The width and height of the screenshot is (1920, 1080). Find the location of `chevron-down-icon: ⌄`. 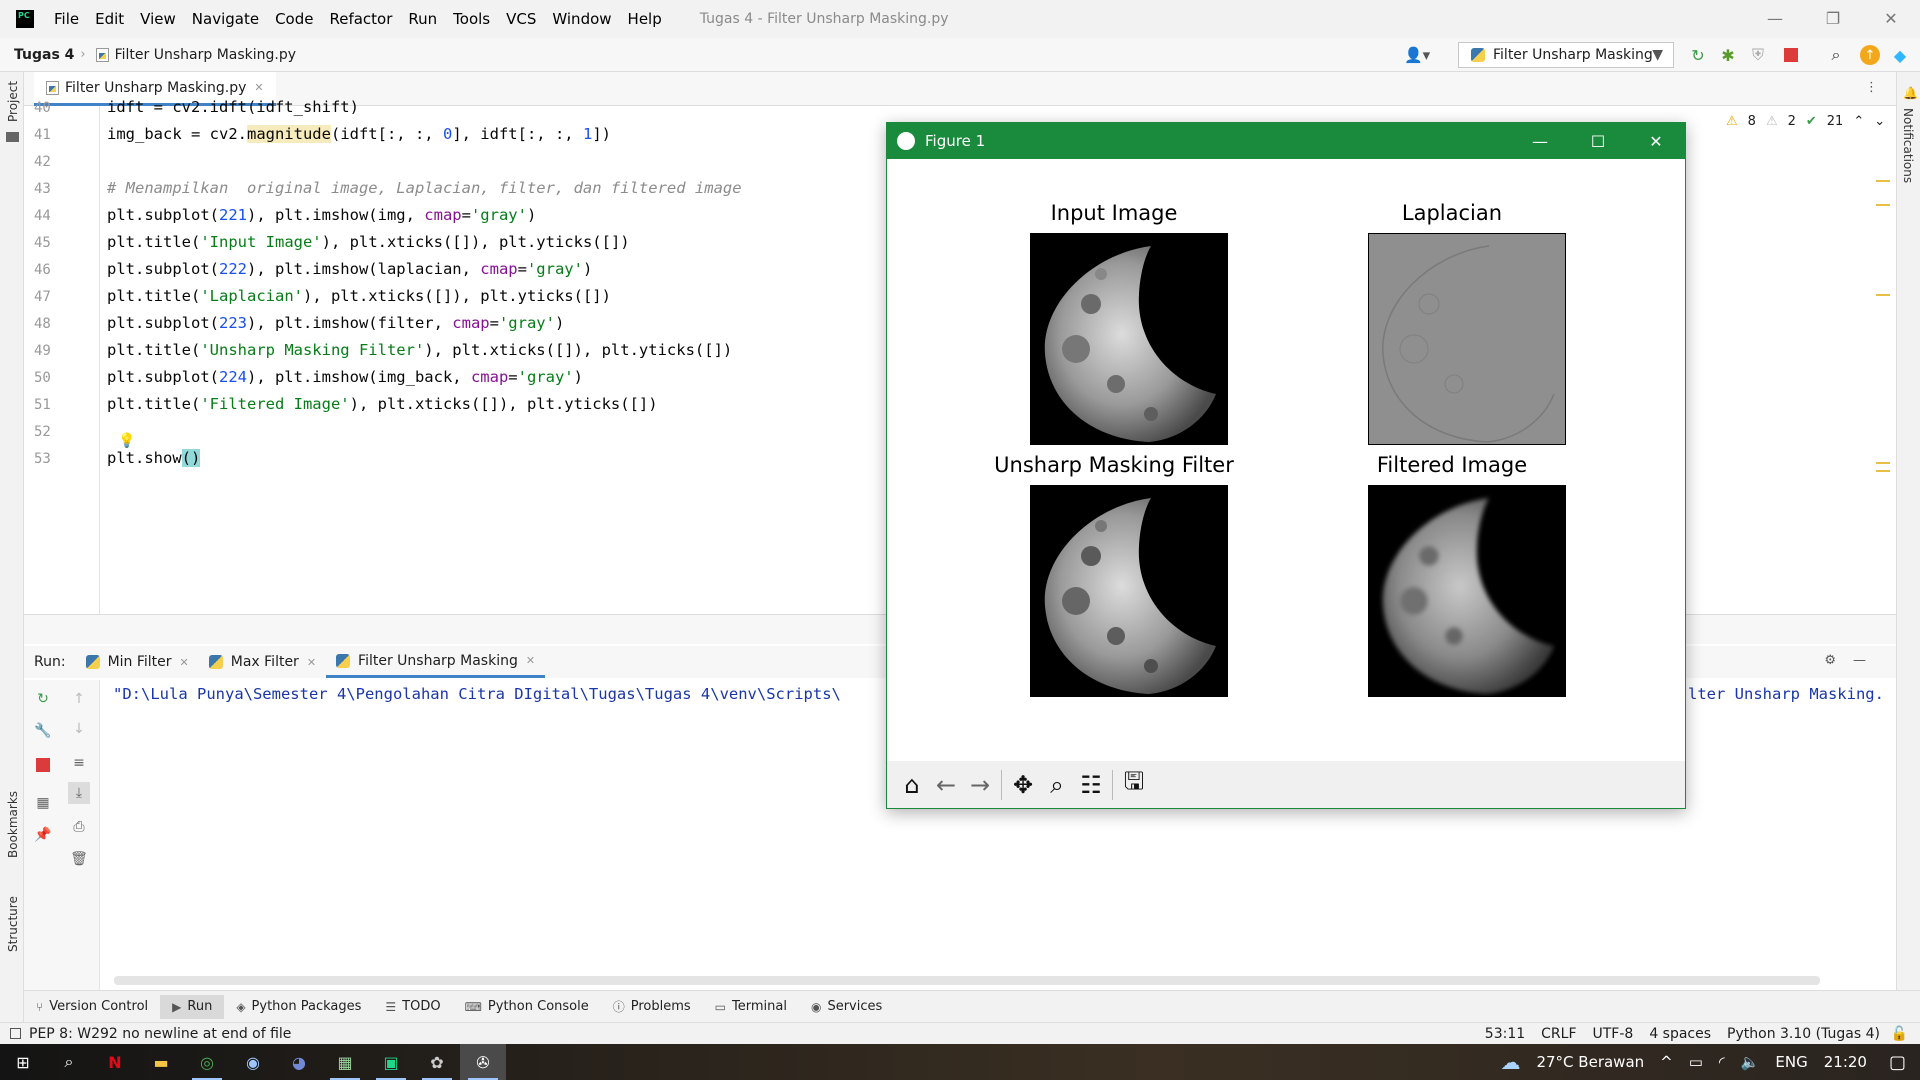

chevron-down-icon: ⌄ is located at coordinates (1879, 121).